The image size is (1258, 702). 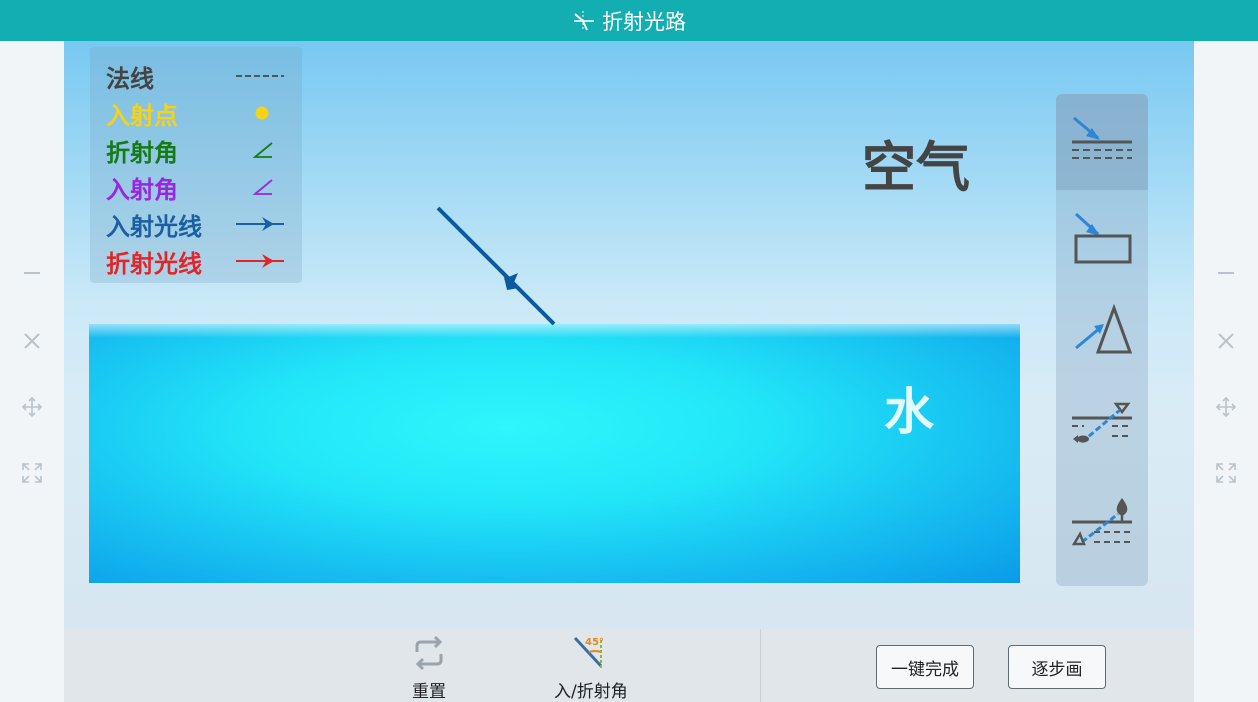 I want to click on dot-icon, so click(x=262, y=113).